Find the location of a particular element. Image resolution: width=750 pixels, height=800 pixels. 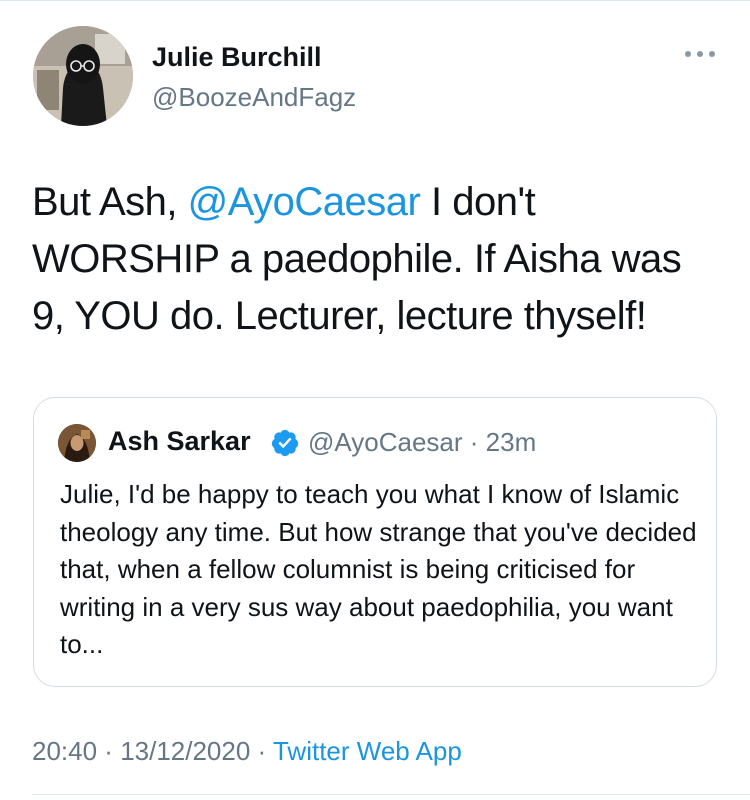

bottom-divider is located at coordinates (391, 794).